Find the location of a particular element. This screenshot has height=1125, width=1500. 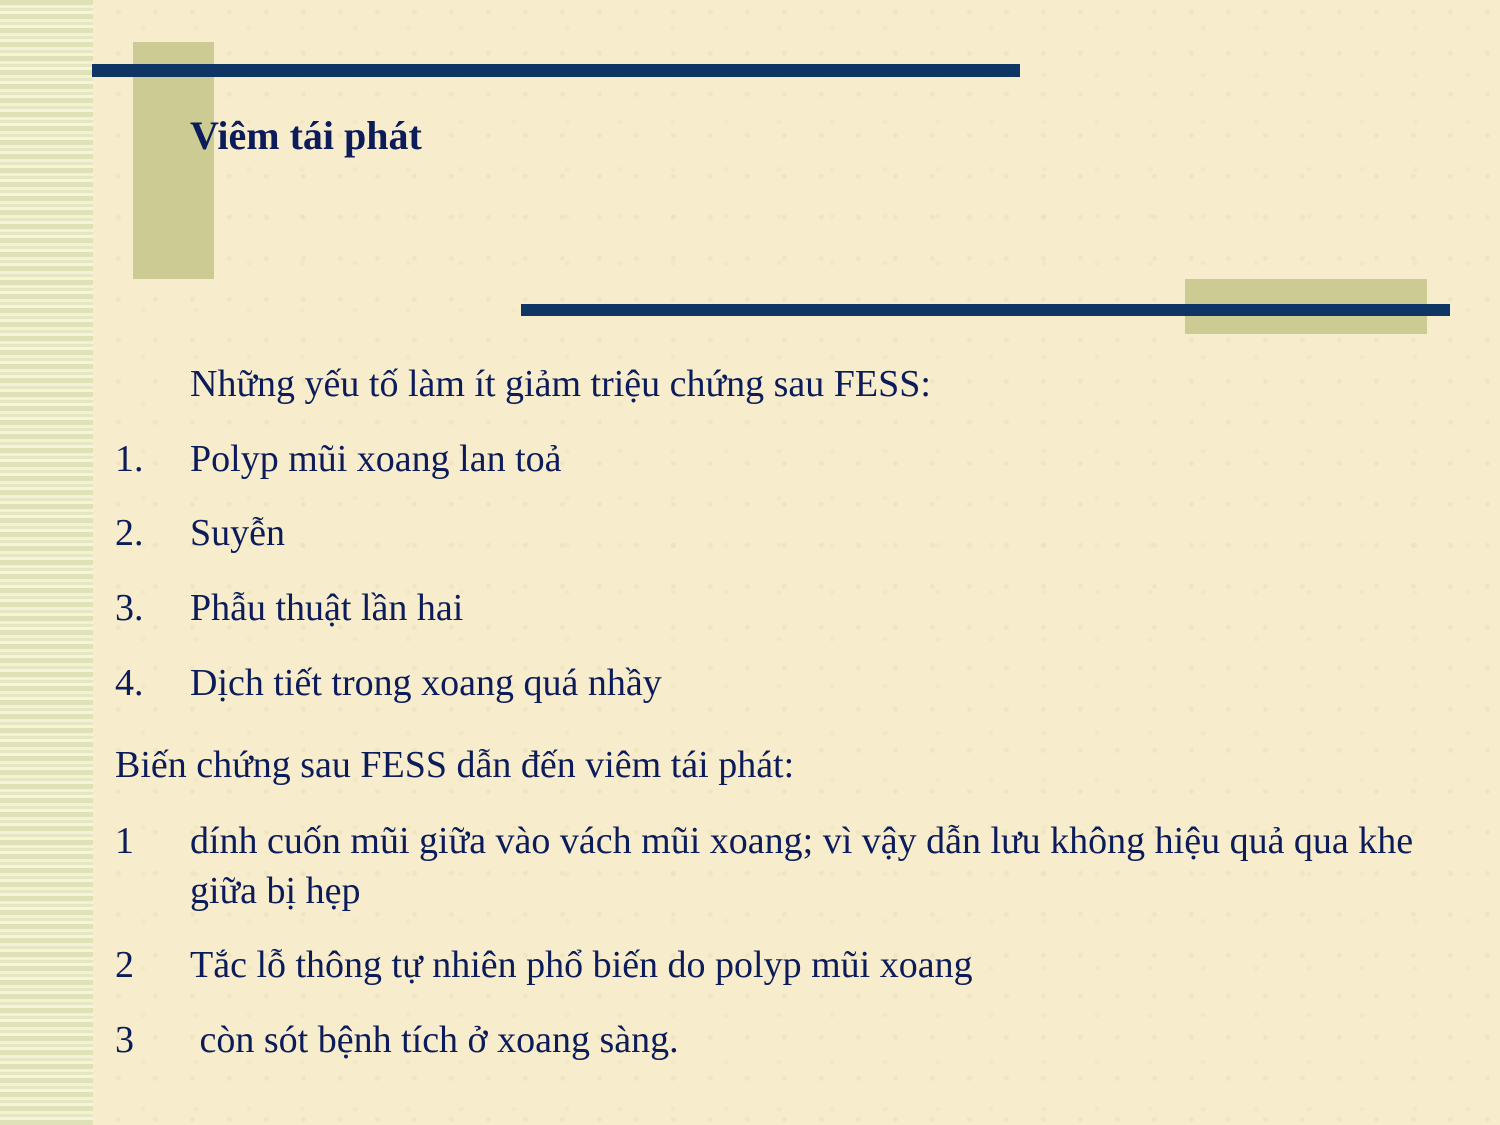

factor-text: Phẫu thuật lần hai is located at coordinates (327, 608).